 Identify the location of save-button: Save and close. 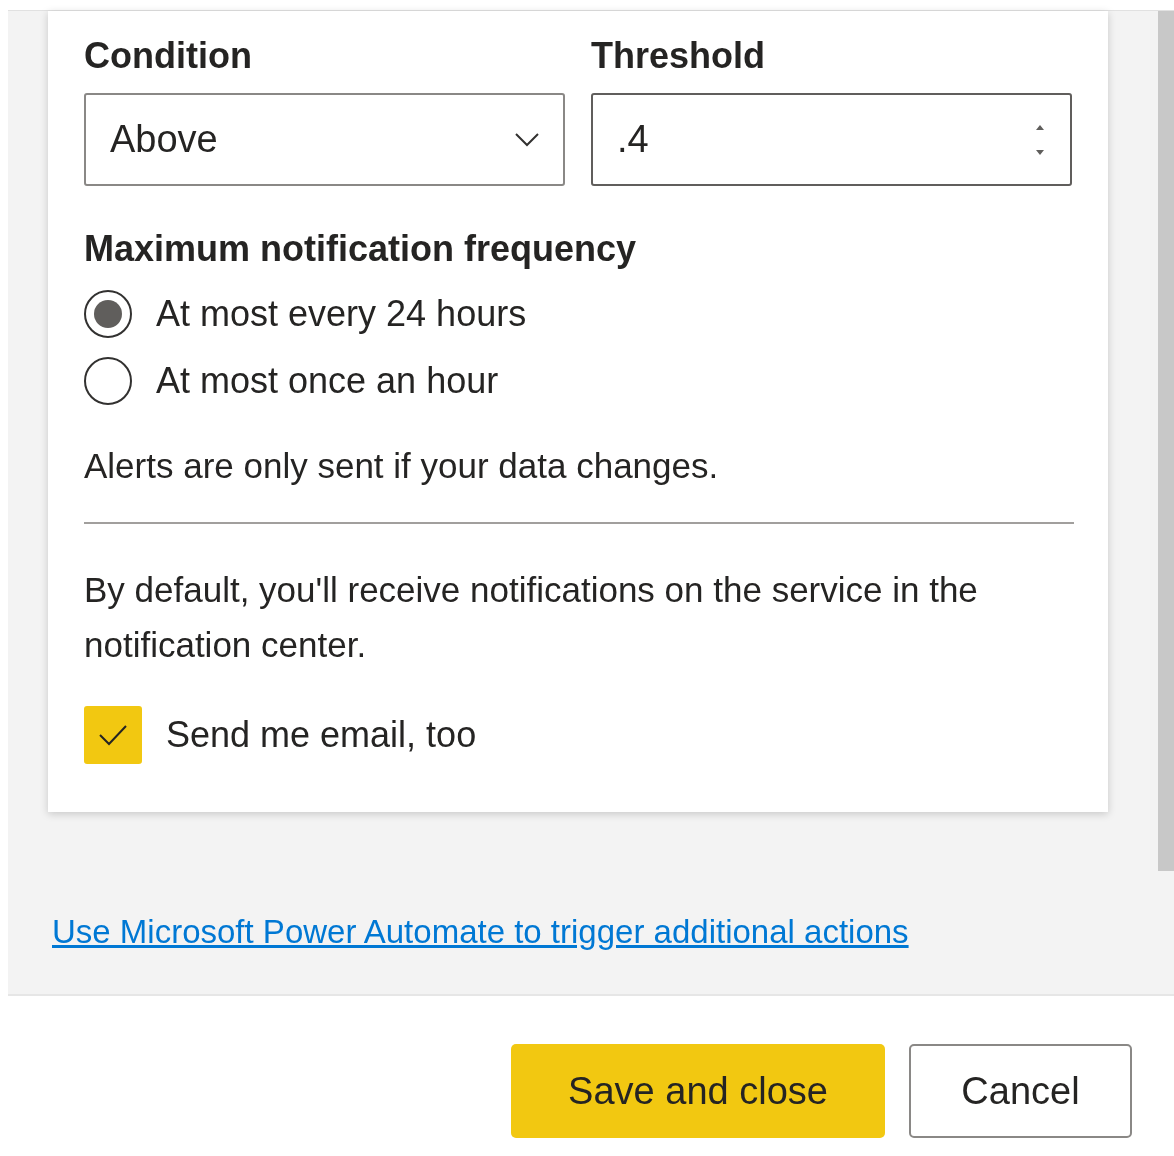
(698, 1091).